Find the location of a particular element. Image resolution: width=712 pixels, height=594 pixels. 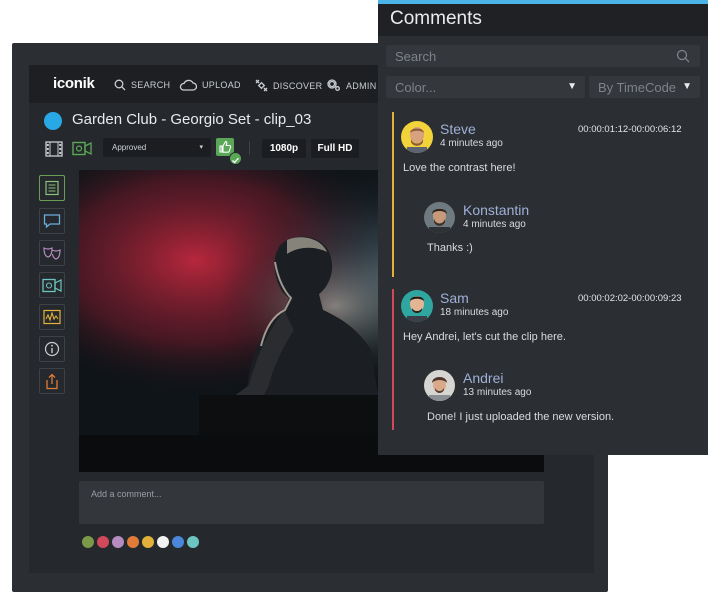

nav-label: SEARCH is located at coordinates (151, 85).